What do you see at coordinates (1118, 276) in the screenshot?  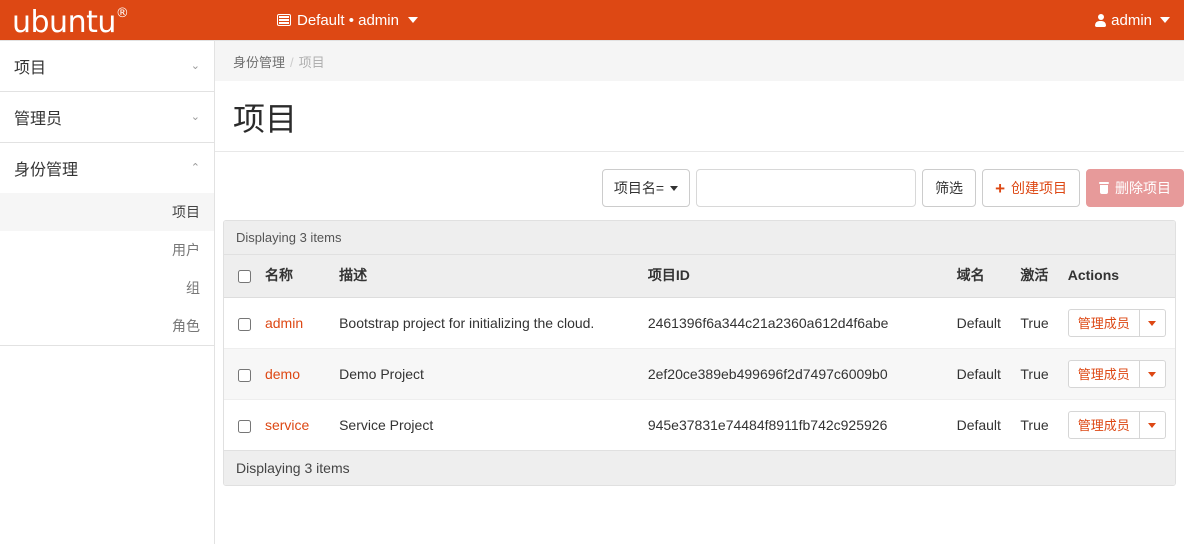 I see `column-header-actions: Actions` at bounding box center [1118, 276].